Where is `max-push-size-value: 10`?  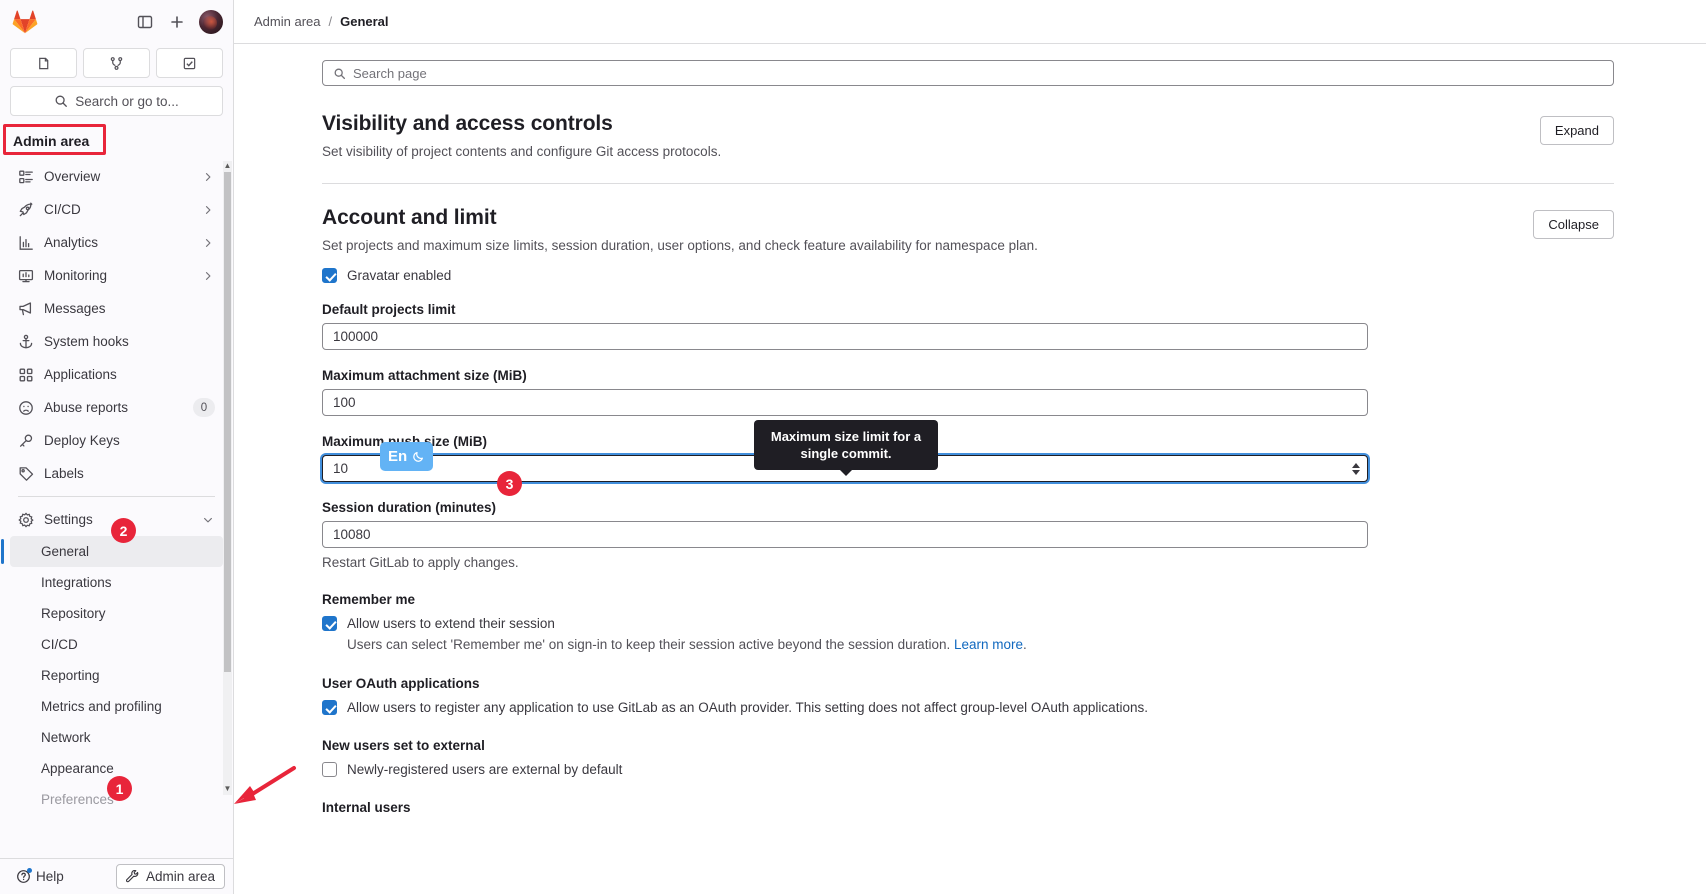 max-push-size-value: 10 is located at coordinates (341, 468).